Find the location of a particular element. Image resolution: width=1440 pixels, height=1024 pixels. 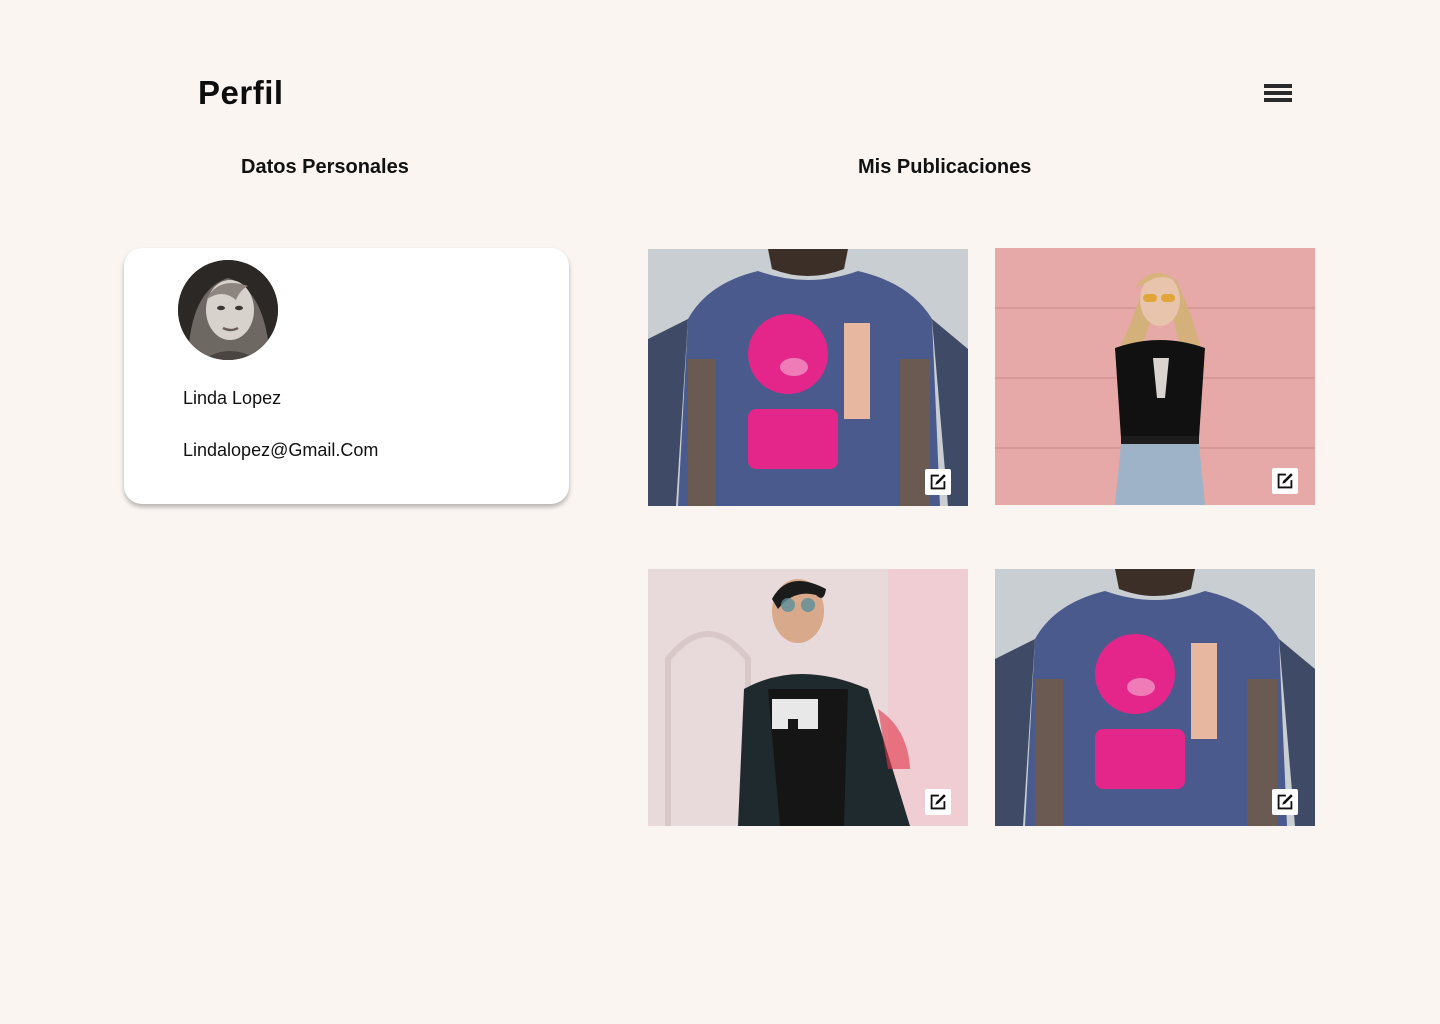

hamburger-menu-icon is located at coordinates (1278, 93).